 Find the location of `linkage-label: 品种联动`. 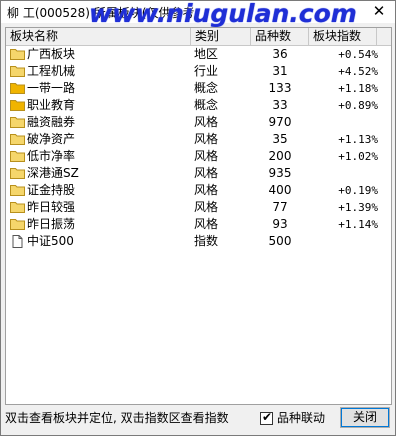

linkage-label: 品种联动 is located at coordinates (301, 418).